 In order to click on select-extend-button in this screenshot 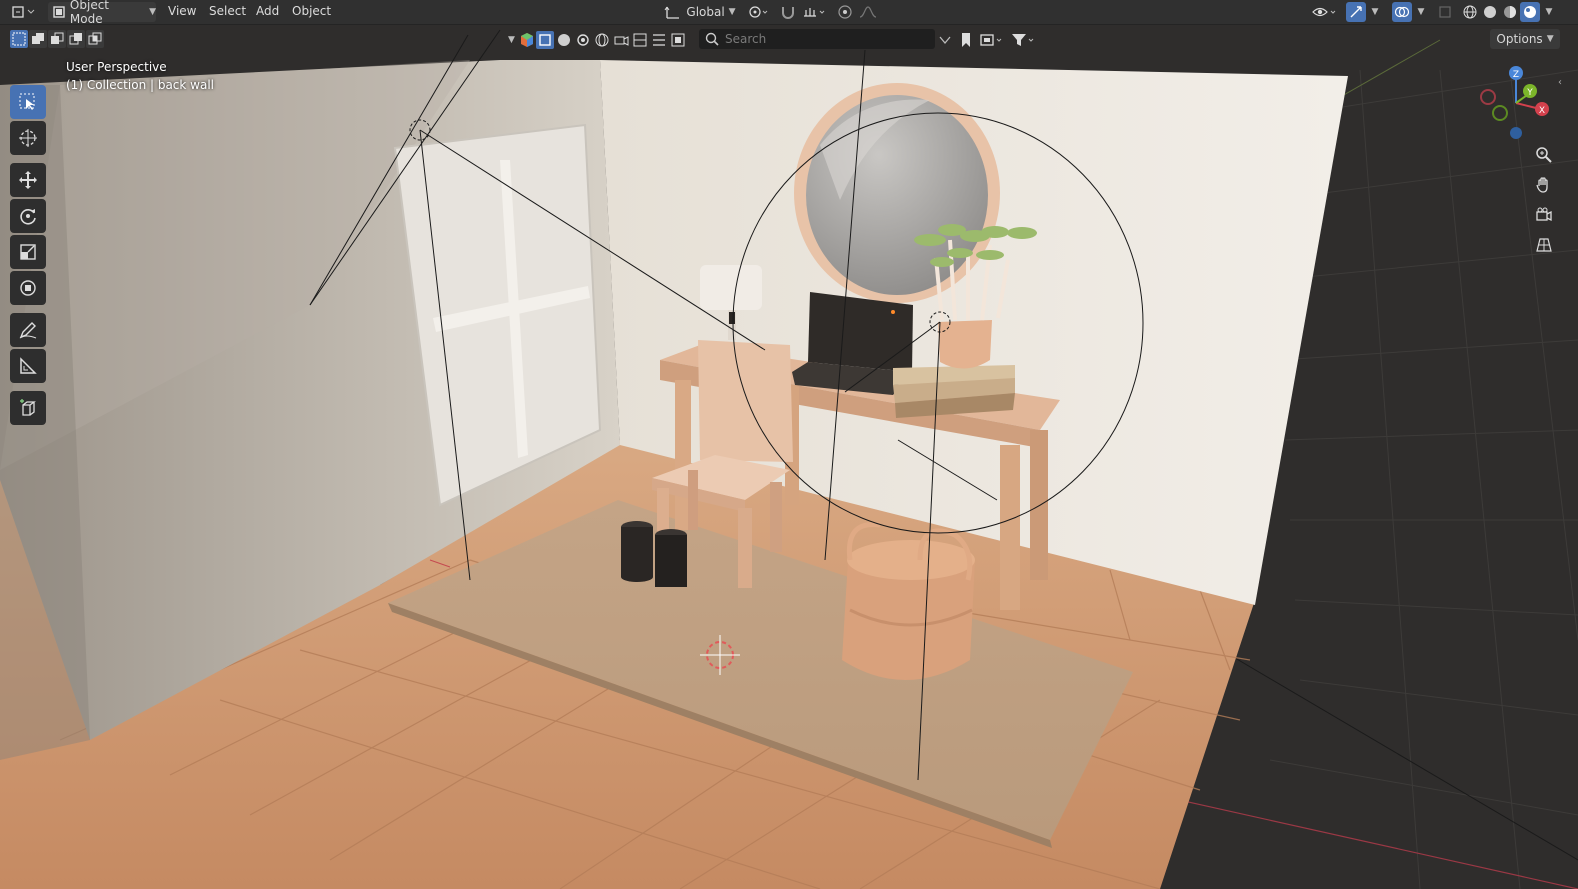, I will do `click(38, 39)`.